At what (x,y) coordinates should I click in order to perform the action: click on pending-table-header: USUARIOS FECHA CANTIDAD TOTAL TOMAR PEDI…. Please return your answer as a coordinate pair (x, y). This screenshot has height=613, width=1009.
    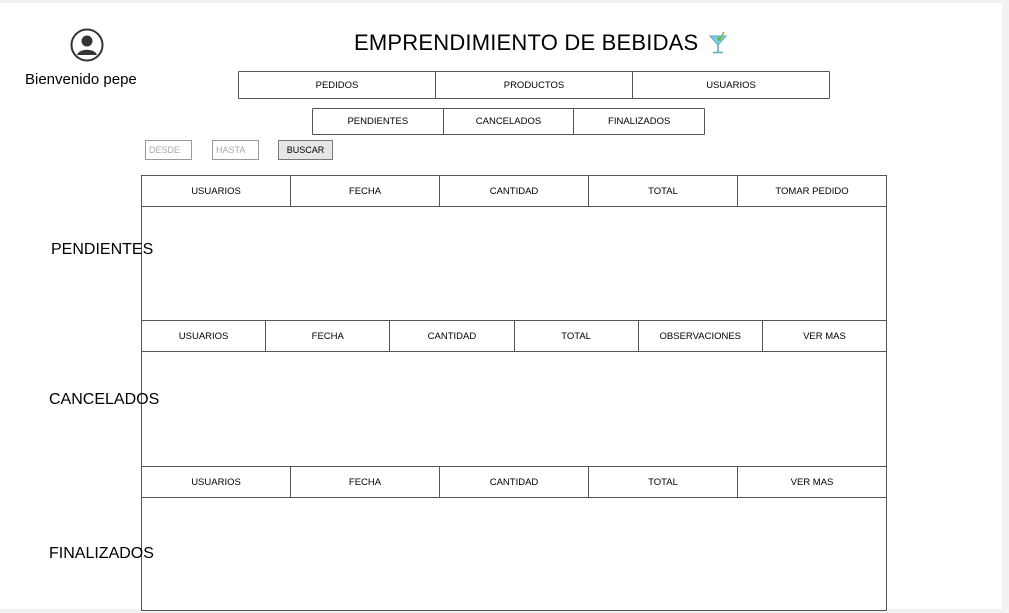
    Looking at the image, I should click on (514, 191).